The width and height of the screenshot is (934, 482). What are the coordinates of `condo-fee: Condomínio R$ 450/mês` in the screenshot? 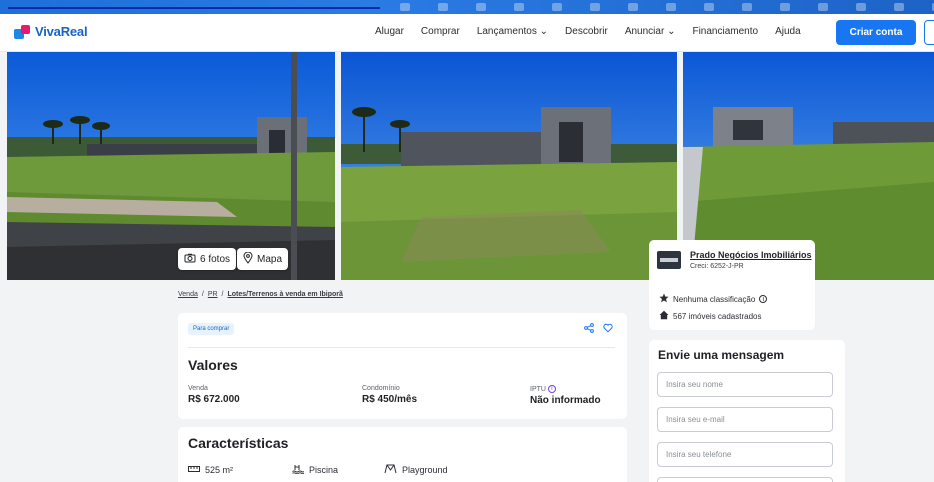 It's located at (389, 395).